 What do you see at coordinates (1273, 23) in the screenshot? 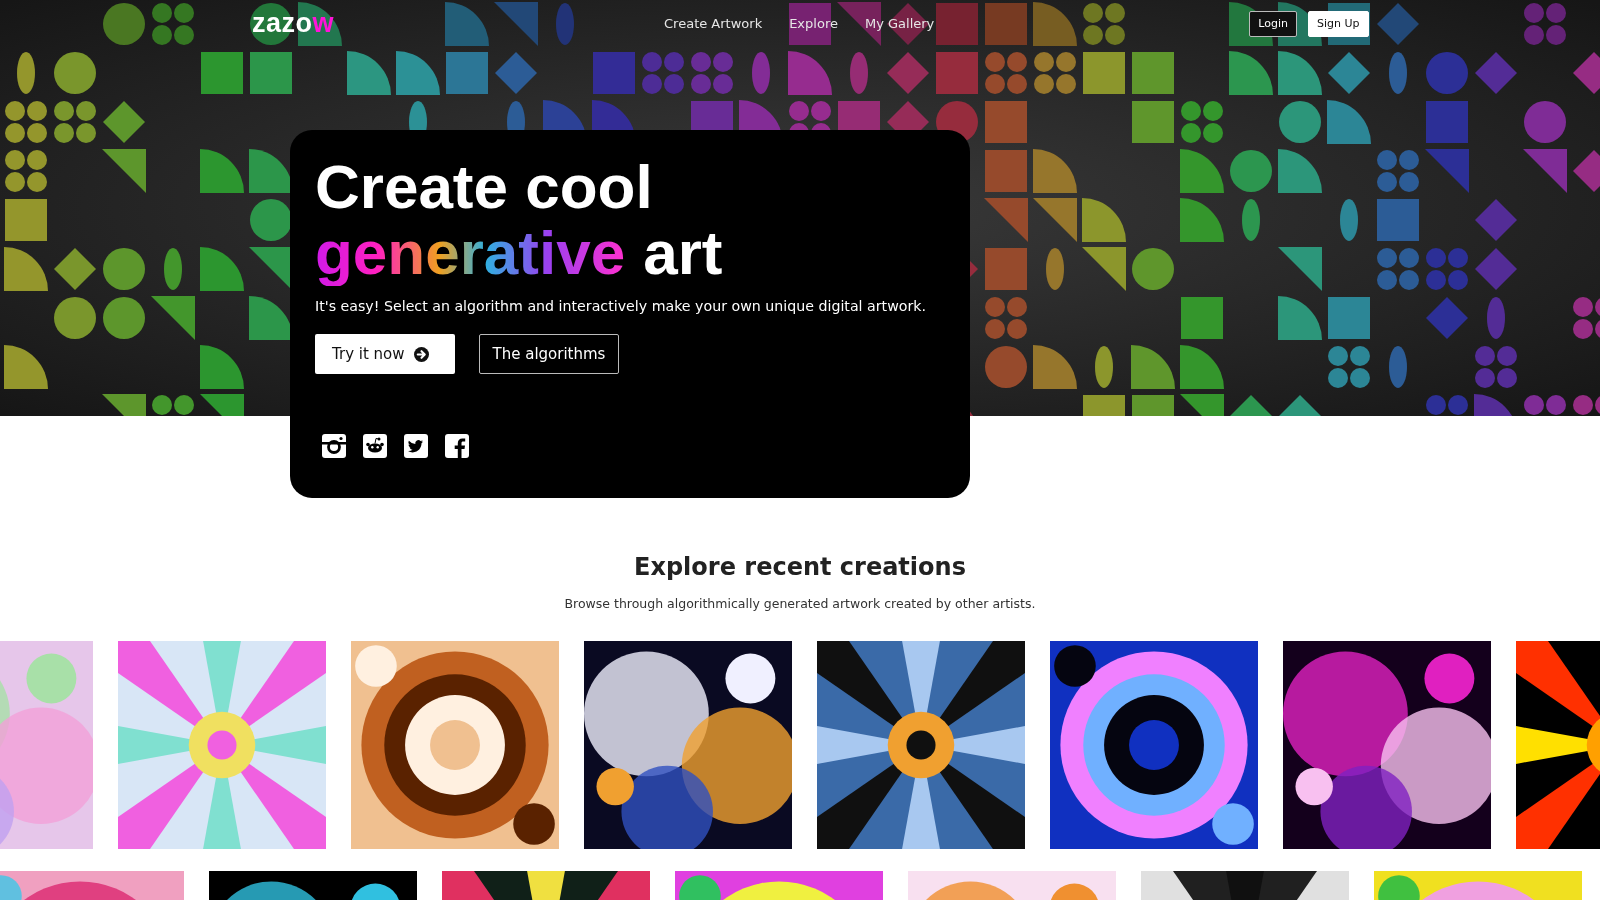
I see `login-button: Login` at bounding box center [1273, 23].